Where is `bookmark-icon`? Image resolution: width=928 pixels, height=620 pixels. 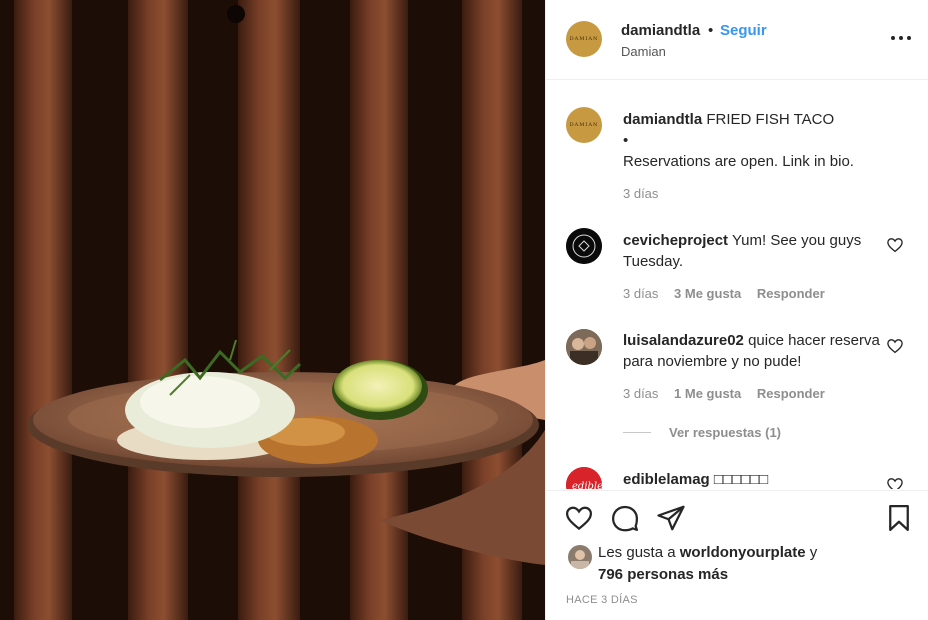 bookmark-icon is located at coordinates (899, 518).